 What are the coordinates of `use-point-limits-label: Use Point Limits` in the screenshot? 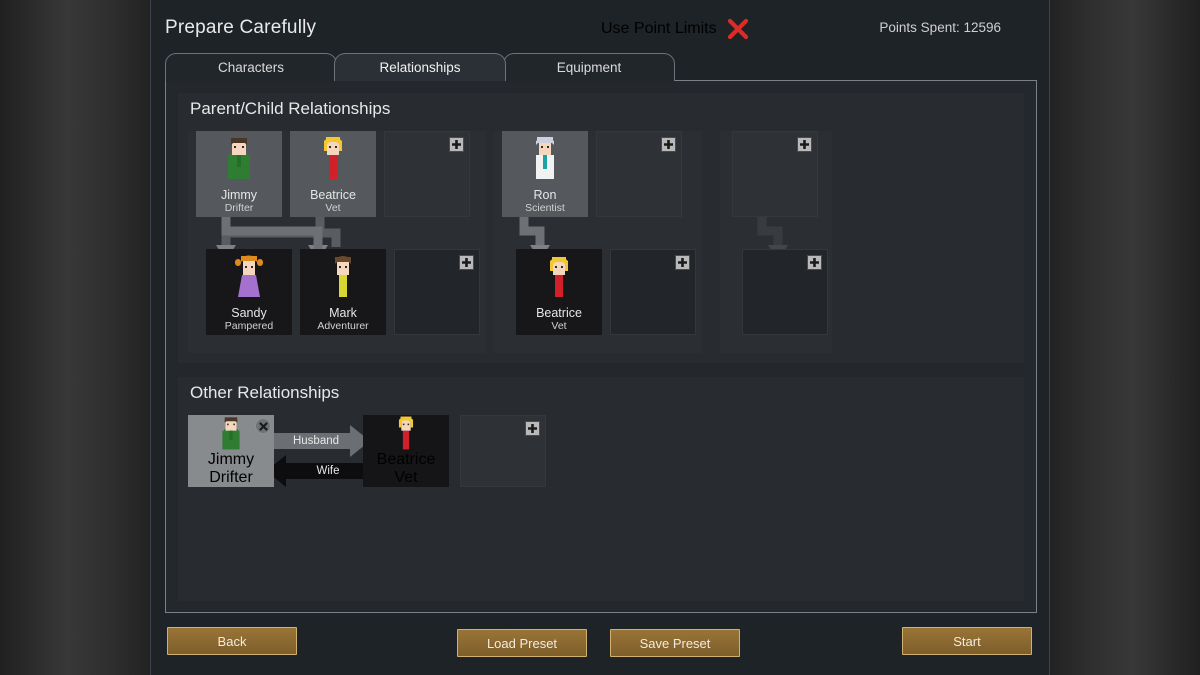 It's located at (659, 28).